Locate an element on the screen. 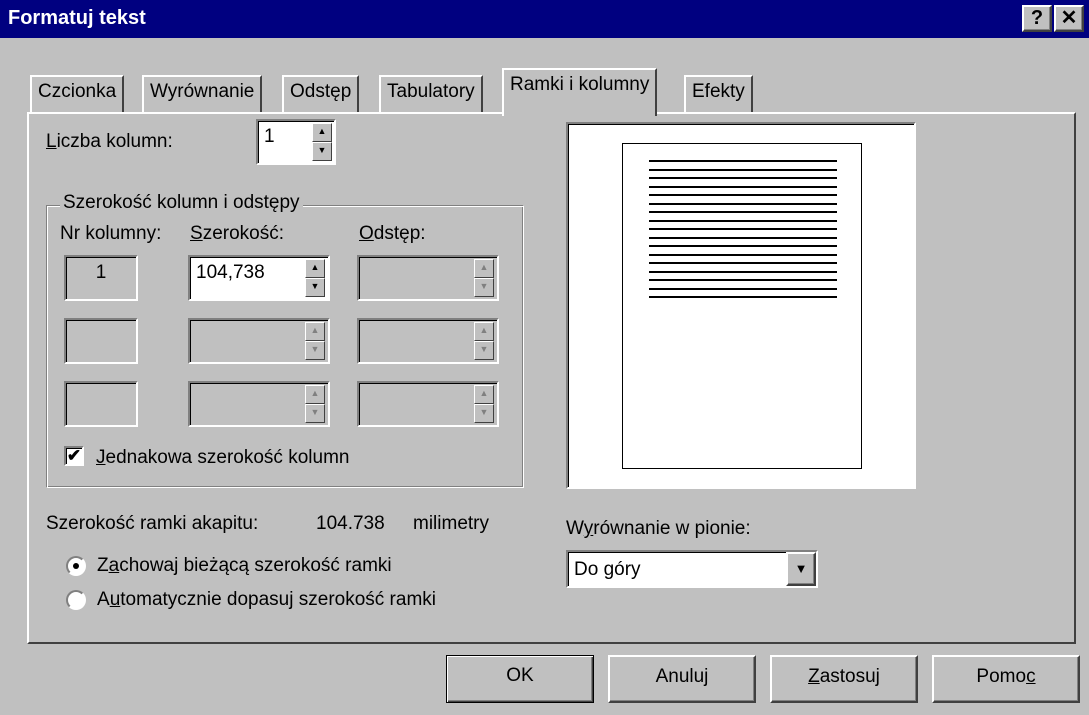 The height and width of the screenshot is (715, 1089). tab-label: Efekty is located at coordinates (718, 91).